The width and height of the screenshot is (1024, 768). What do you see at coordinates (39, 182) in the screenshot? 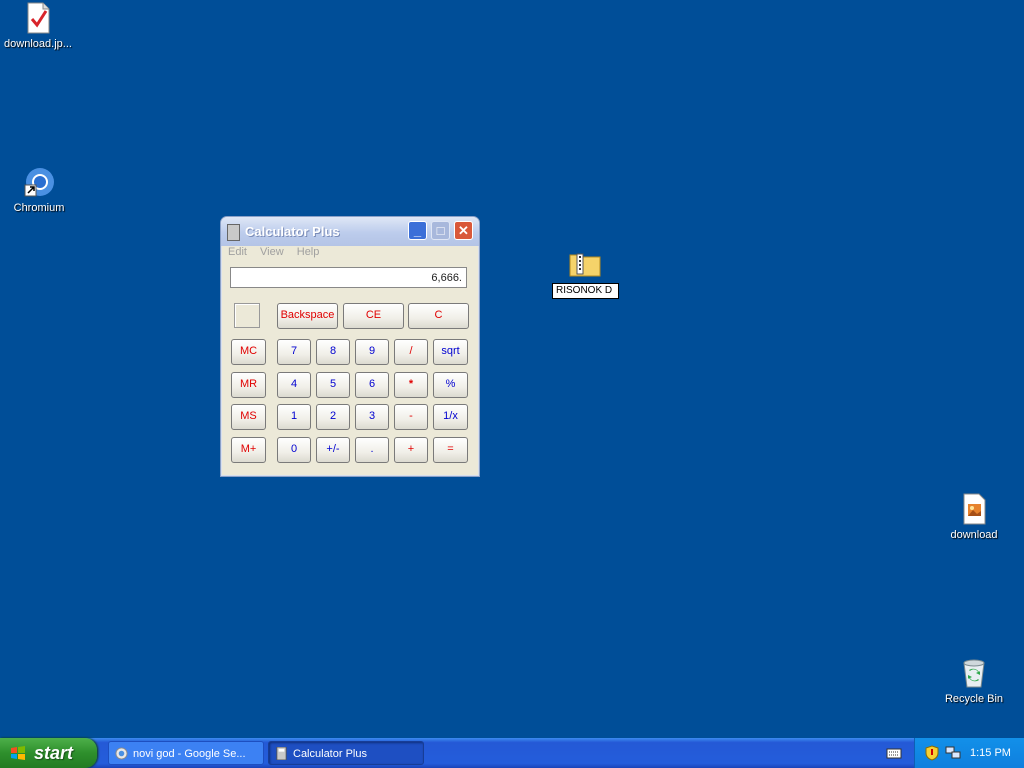
I see `chromium-shortcut-icon` at bounding box center [39, 182].